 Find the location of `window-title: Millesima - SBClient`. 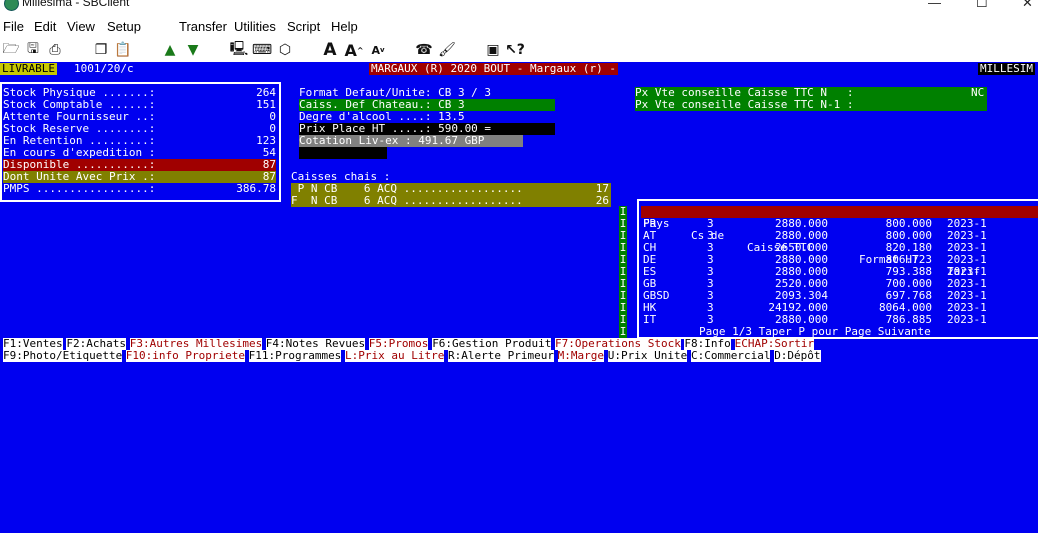

window-title: Millesima - SBClient is located at coordinates (76, 4).